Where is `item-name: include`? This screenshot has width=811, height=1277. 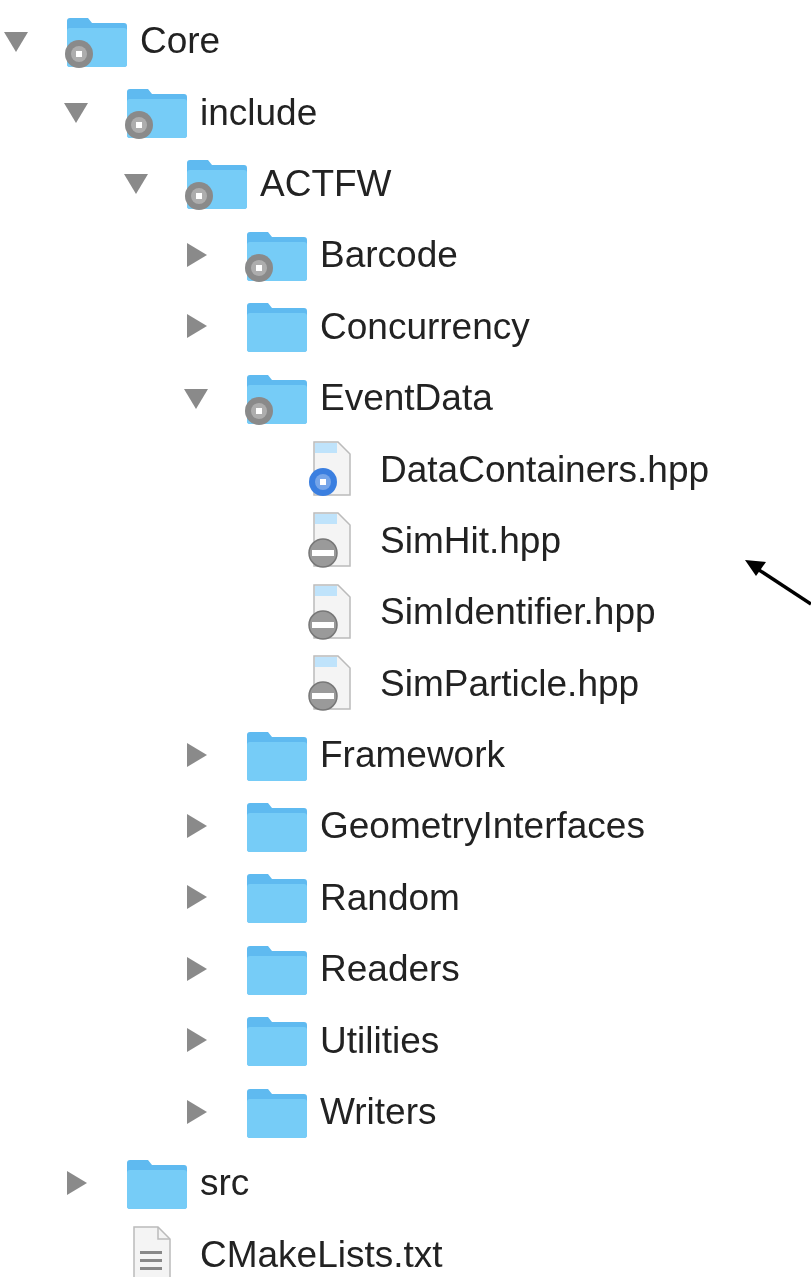 item-name: include is located at coordinates (259, 112).